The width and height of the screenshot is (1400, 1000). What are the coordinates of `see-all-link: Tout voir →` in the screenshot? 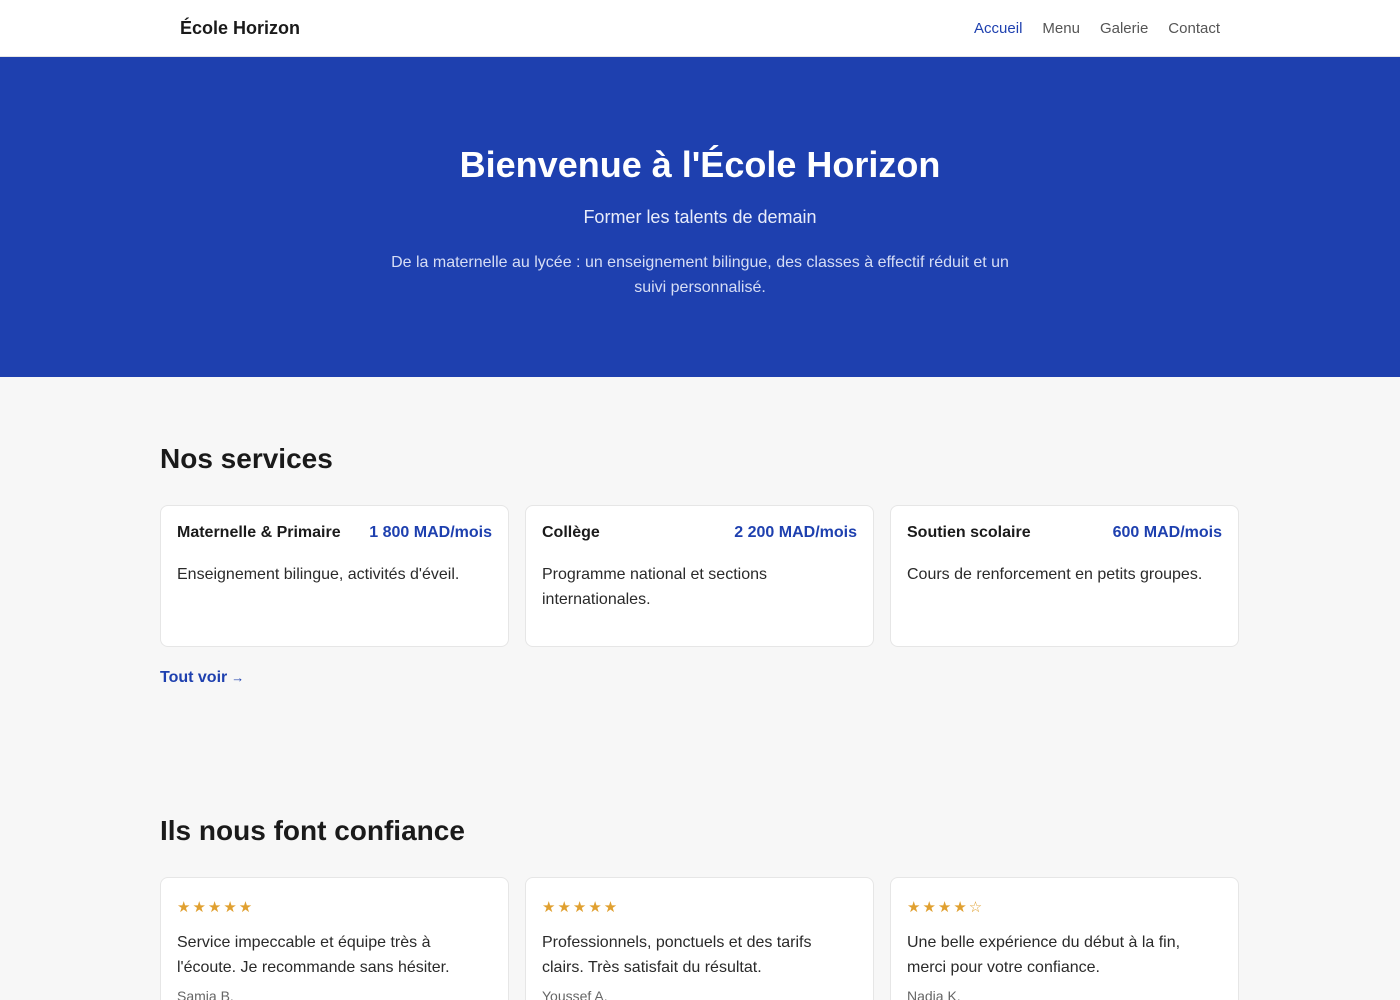 It's located at (202, 678).